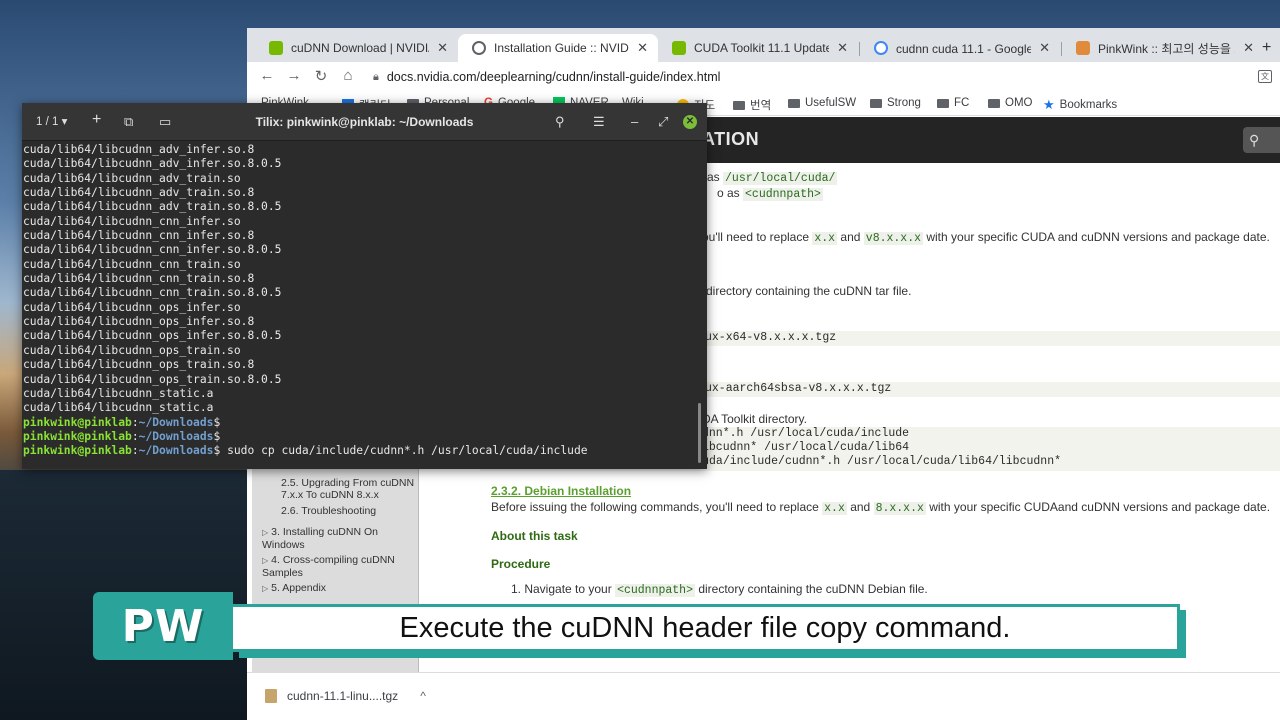  What do you see at coordinates (699, 433) in the screenshot?
I see `terminal-scrollbar` at bounding box center [699, 433].